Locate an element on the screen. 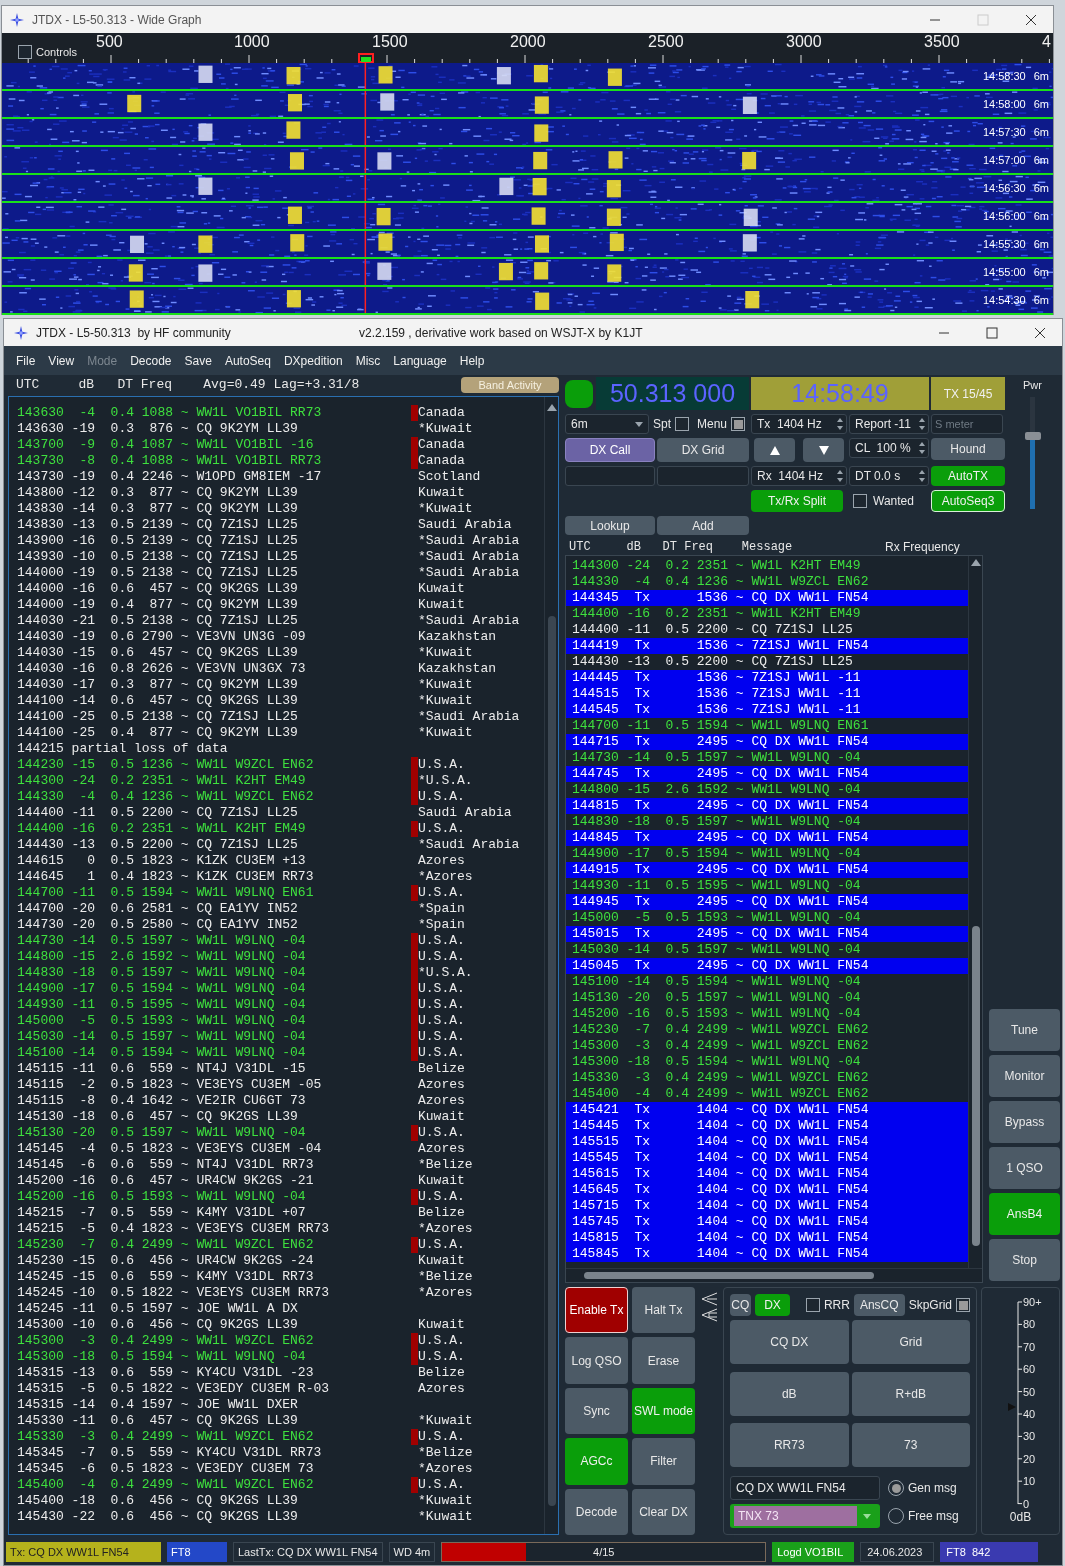  horizontal-scrollbar is located at coordinates (774, 1275).